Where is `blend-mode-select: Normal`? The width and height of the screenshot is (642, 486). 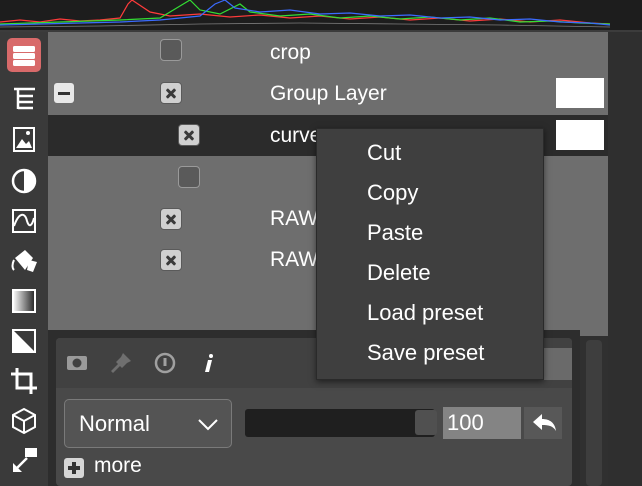 blend-mode-select: Normal is located at coordinates (148, 423).